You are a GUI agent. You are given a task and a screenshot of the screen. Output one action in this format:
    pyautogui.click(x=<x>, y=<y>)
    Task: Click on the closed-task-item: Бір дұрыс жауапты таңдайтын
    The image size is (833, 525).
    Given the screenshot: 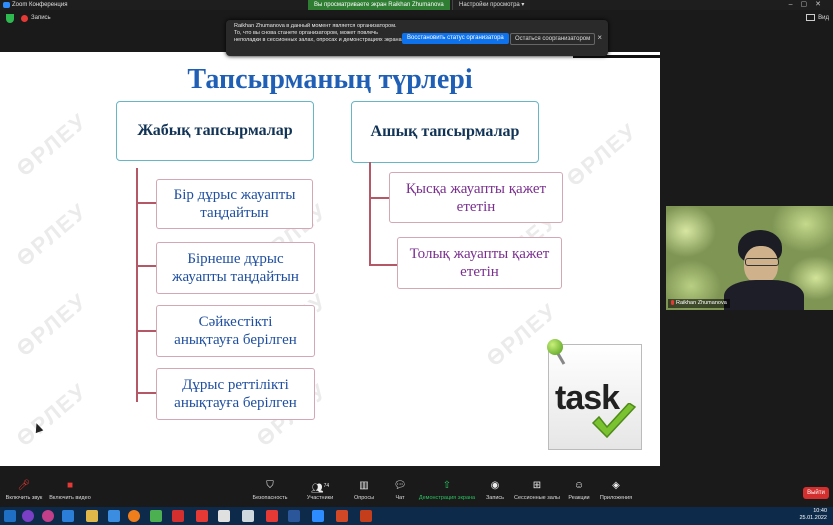 What is the action you would take?
    pyautogui.click(x=234, y=204)
    